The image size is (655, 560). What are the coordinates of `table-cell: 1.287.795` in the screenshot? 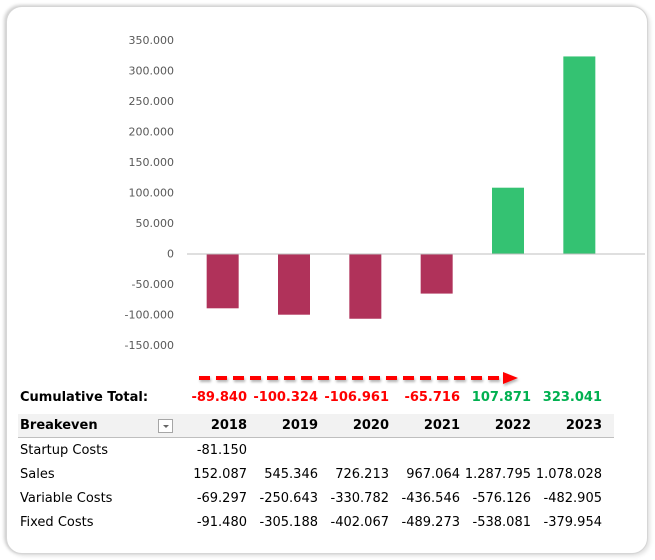 It's located at (497, 474).